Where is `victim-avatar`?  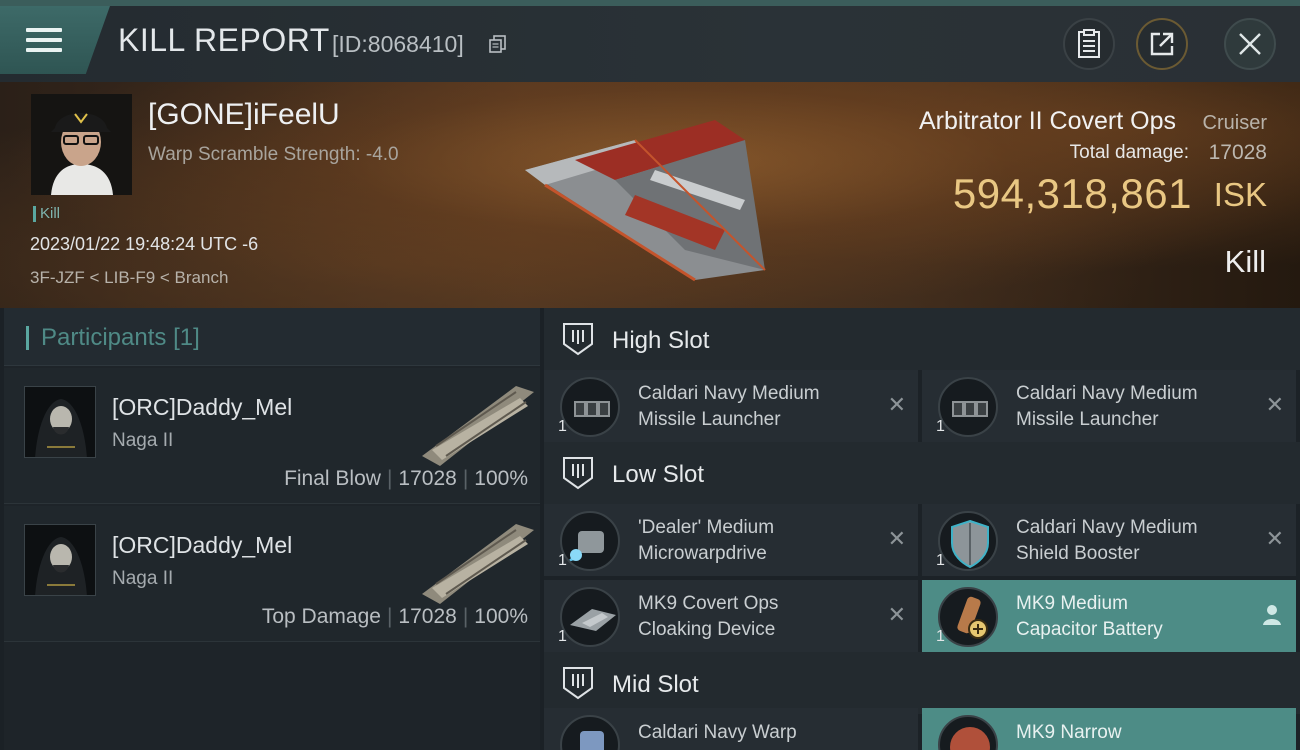 victim-avatar is located at coordinates (81, 144).